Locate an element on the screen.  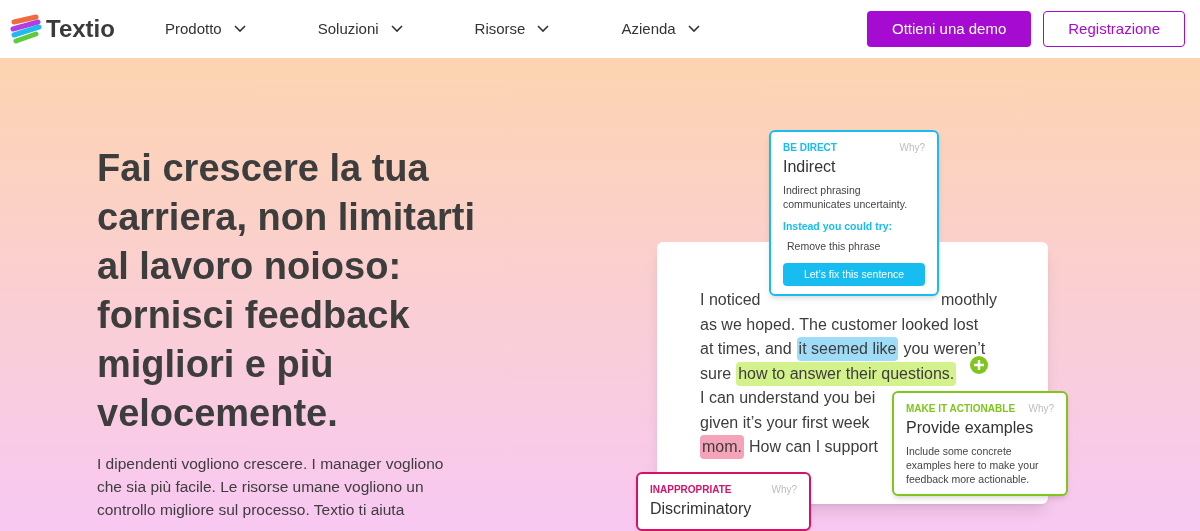
card-category: MAKE IT ACTIONABLE is located at coordinates (961, 409).